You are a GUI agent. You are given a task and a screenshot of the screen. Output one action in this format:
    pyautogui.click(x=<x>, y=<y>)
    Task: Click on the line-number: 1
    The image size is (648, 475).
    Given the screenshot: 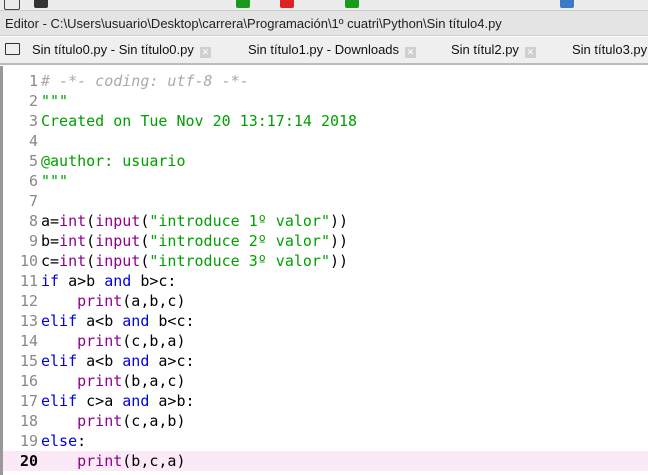 What is the action you would take?
    pyautogui.click(x=33, y=81)
    